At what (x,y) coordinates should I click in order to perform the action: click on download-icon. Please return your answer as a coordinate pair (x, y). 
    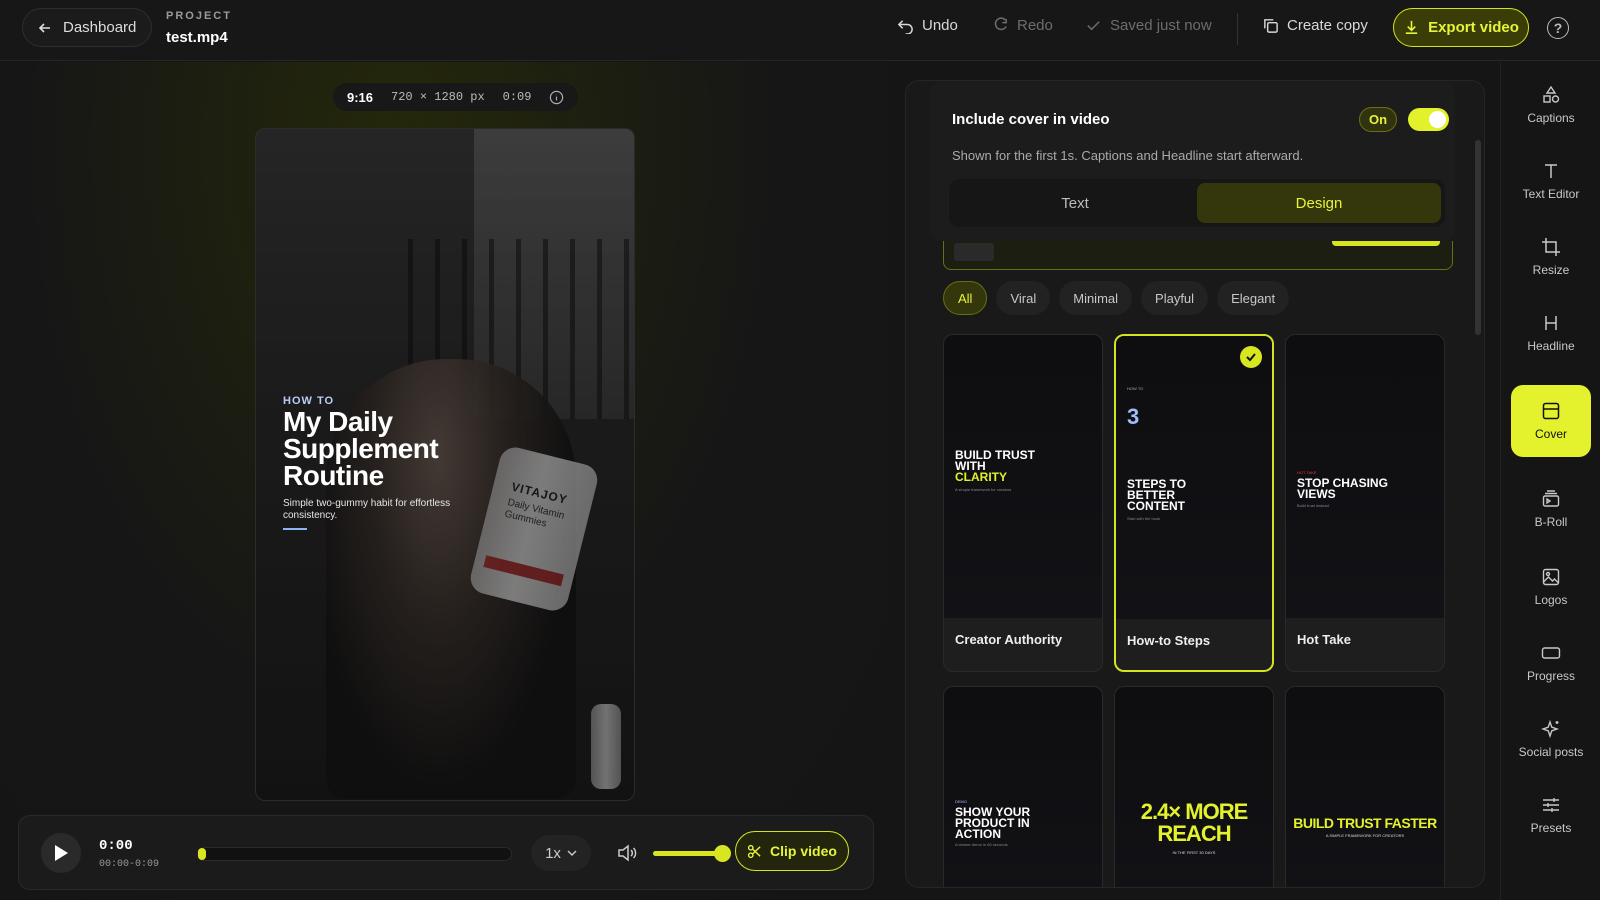
    Looking at the image, I should click on (1411, 27).